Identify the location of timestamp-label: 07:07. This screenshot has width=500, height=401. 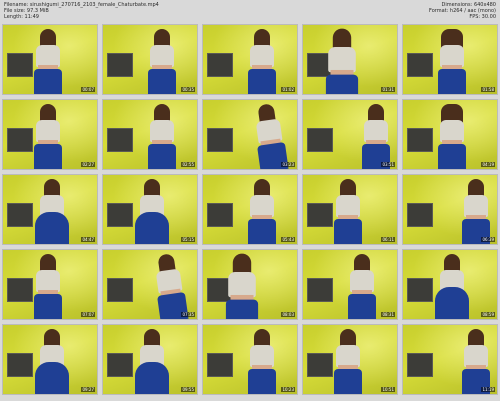
(88, 314).